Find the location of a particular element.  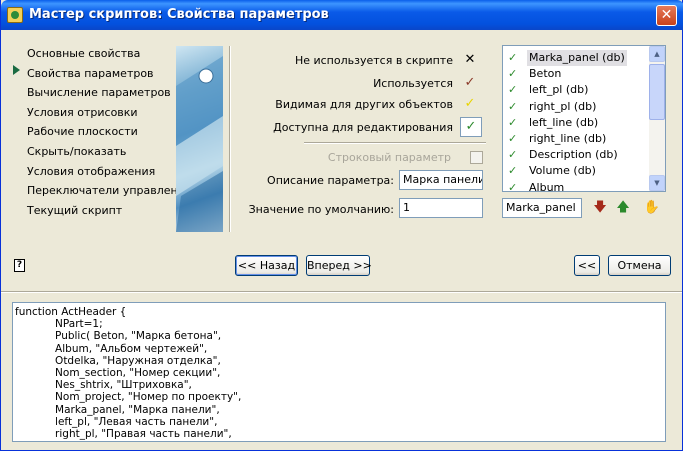

list-item: ✓ left_line (db) is located at coordinates (577, 123).